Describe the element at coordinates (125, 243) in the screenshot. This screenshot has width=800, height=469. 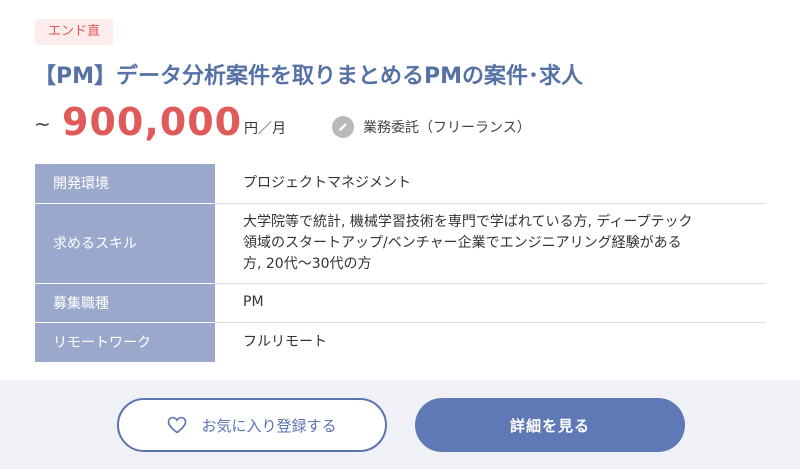
I see `detail-label: 求めるスキル` at that location.